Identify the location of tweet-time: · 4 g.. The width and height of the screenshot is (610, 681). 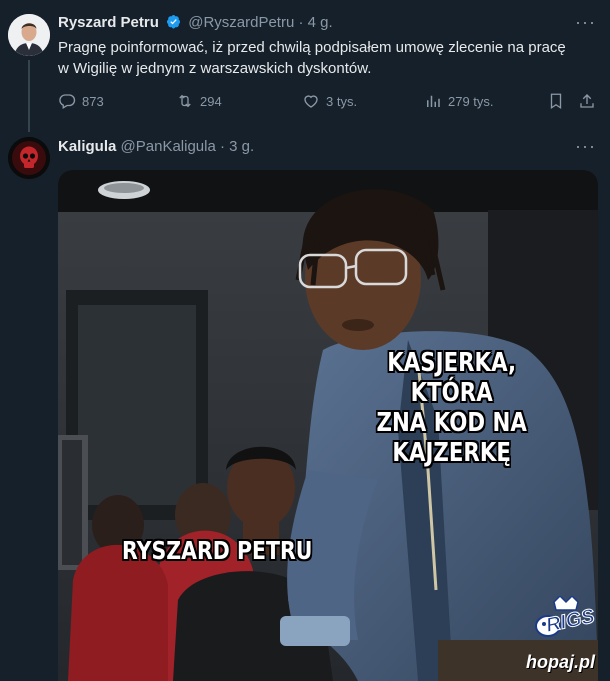
(315, 22).